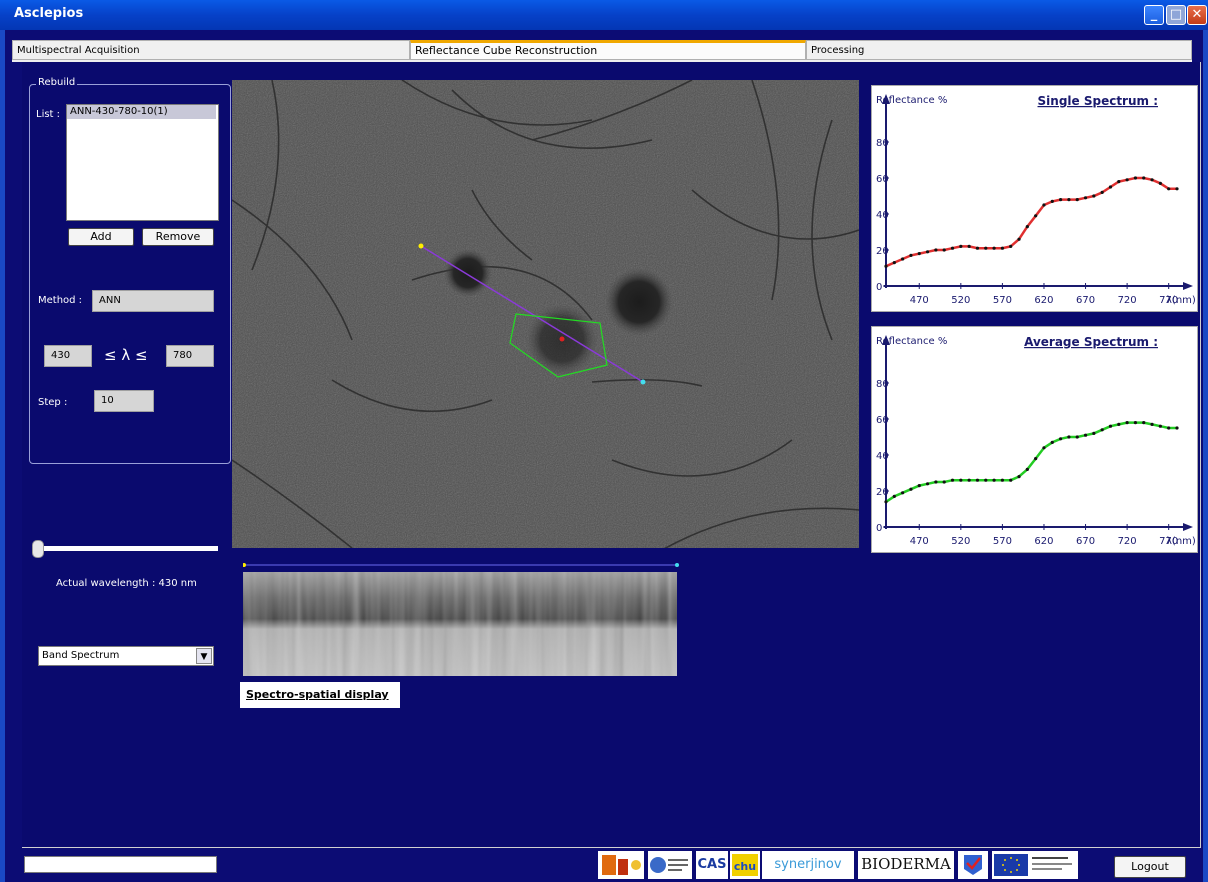 The height and width of the screenshot is (882, 1208). I want to click on wavelength-slider-thumb, so click(38, 549).